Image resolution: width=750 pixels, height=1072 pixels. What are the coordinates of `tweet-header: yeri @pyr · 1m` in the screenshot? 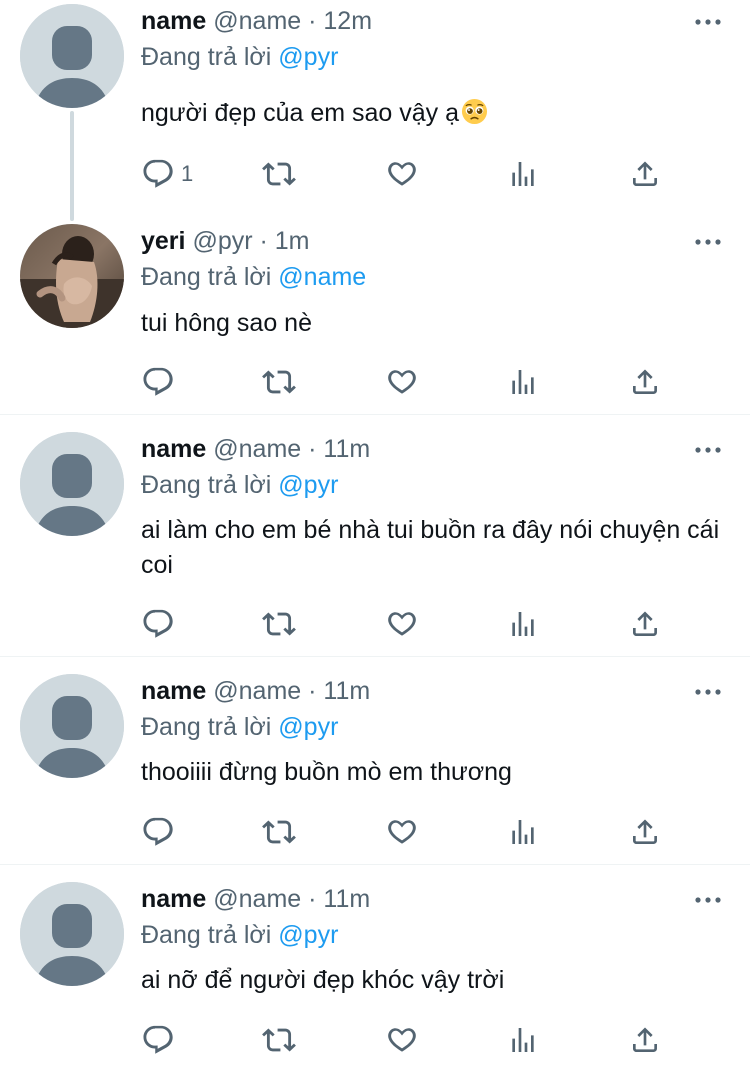 It's located at (225, 241).